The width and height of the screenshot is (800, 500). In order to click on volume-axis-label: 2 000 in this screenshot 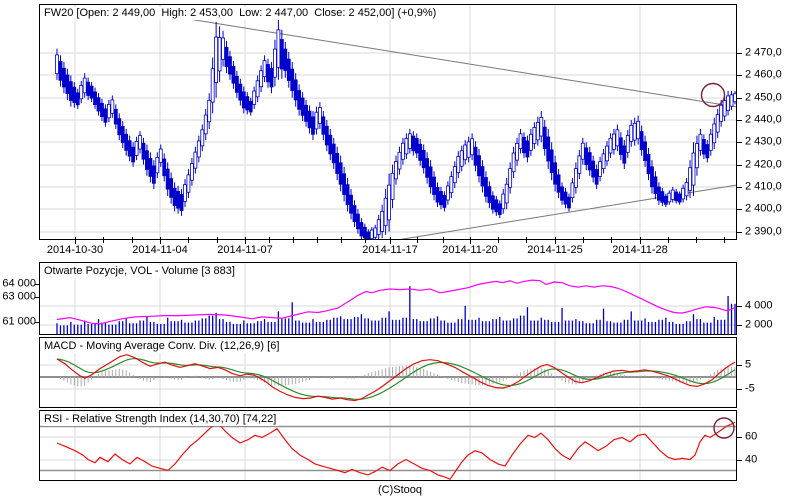, I will do `click(759, 324)`.